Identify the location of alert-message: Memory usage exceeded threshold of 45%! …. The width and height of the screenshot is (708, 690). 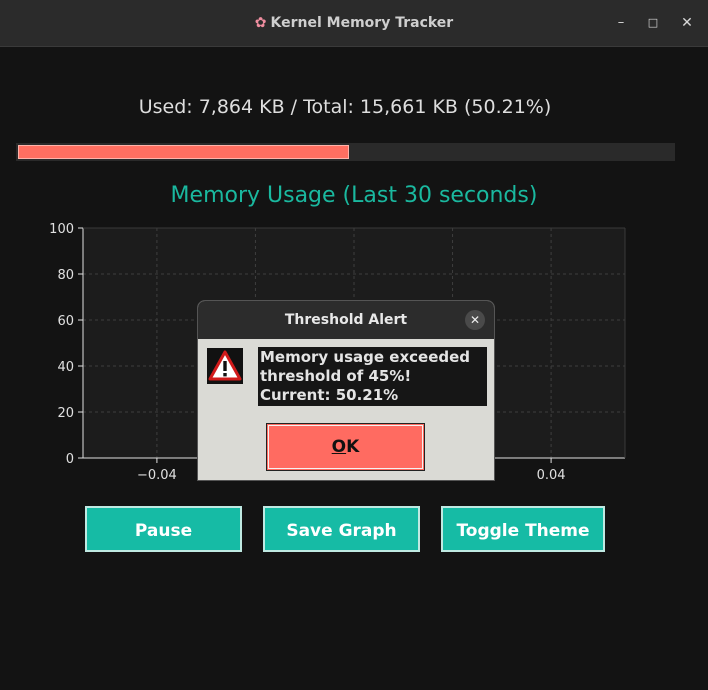
(372, 376).